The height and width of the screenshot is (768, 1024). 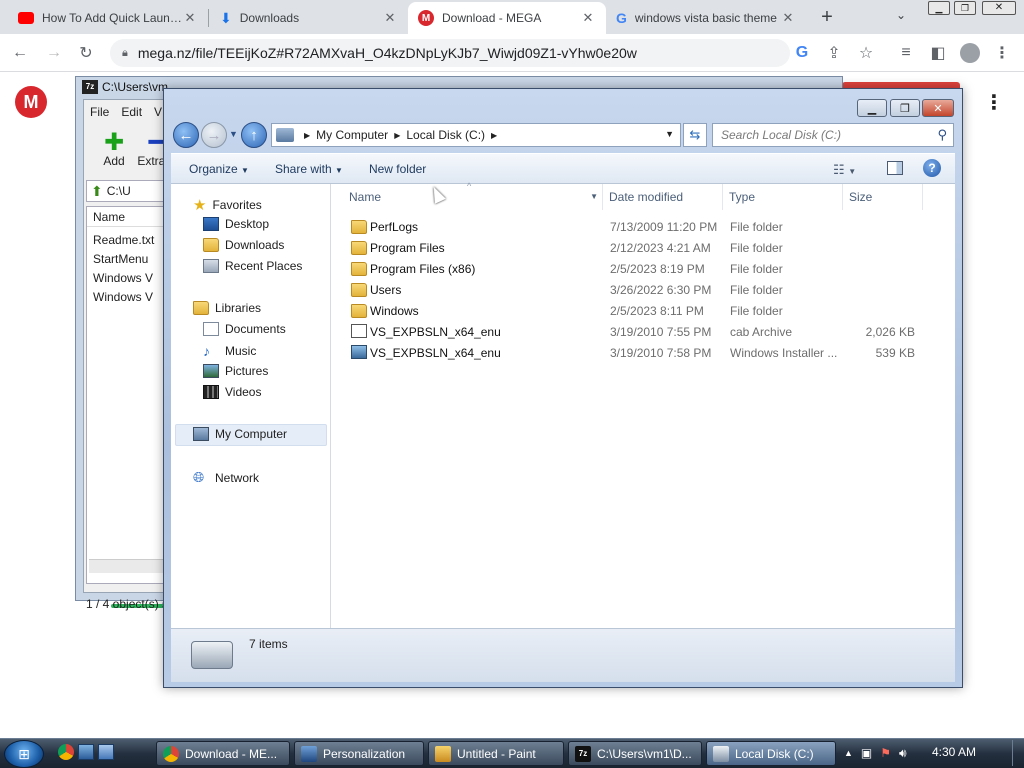 I want to click on preview-pane-icon, so click(x=895, y=168).